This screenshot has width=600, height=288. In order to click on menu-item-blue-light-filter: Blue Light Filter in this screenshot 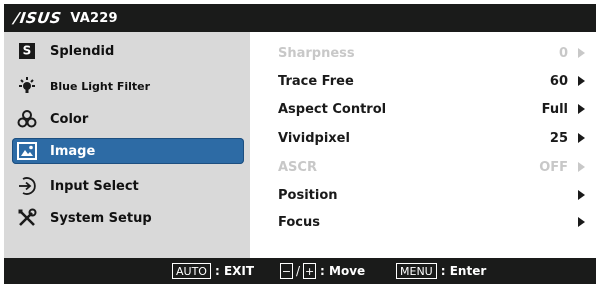, I will do `click(128, 86)`.